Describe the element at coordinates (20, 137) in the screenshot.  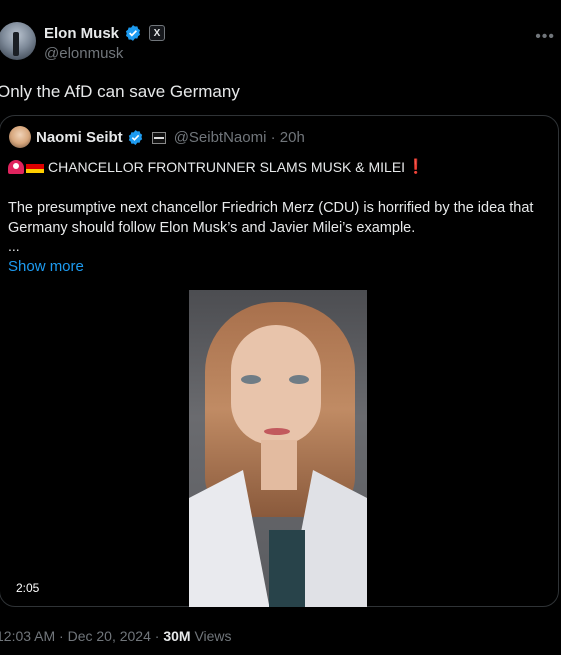
I see `quoted-avatar` at that location.